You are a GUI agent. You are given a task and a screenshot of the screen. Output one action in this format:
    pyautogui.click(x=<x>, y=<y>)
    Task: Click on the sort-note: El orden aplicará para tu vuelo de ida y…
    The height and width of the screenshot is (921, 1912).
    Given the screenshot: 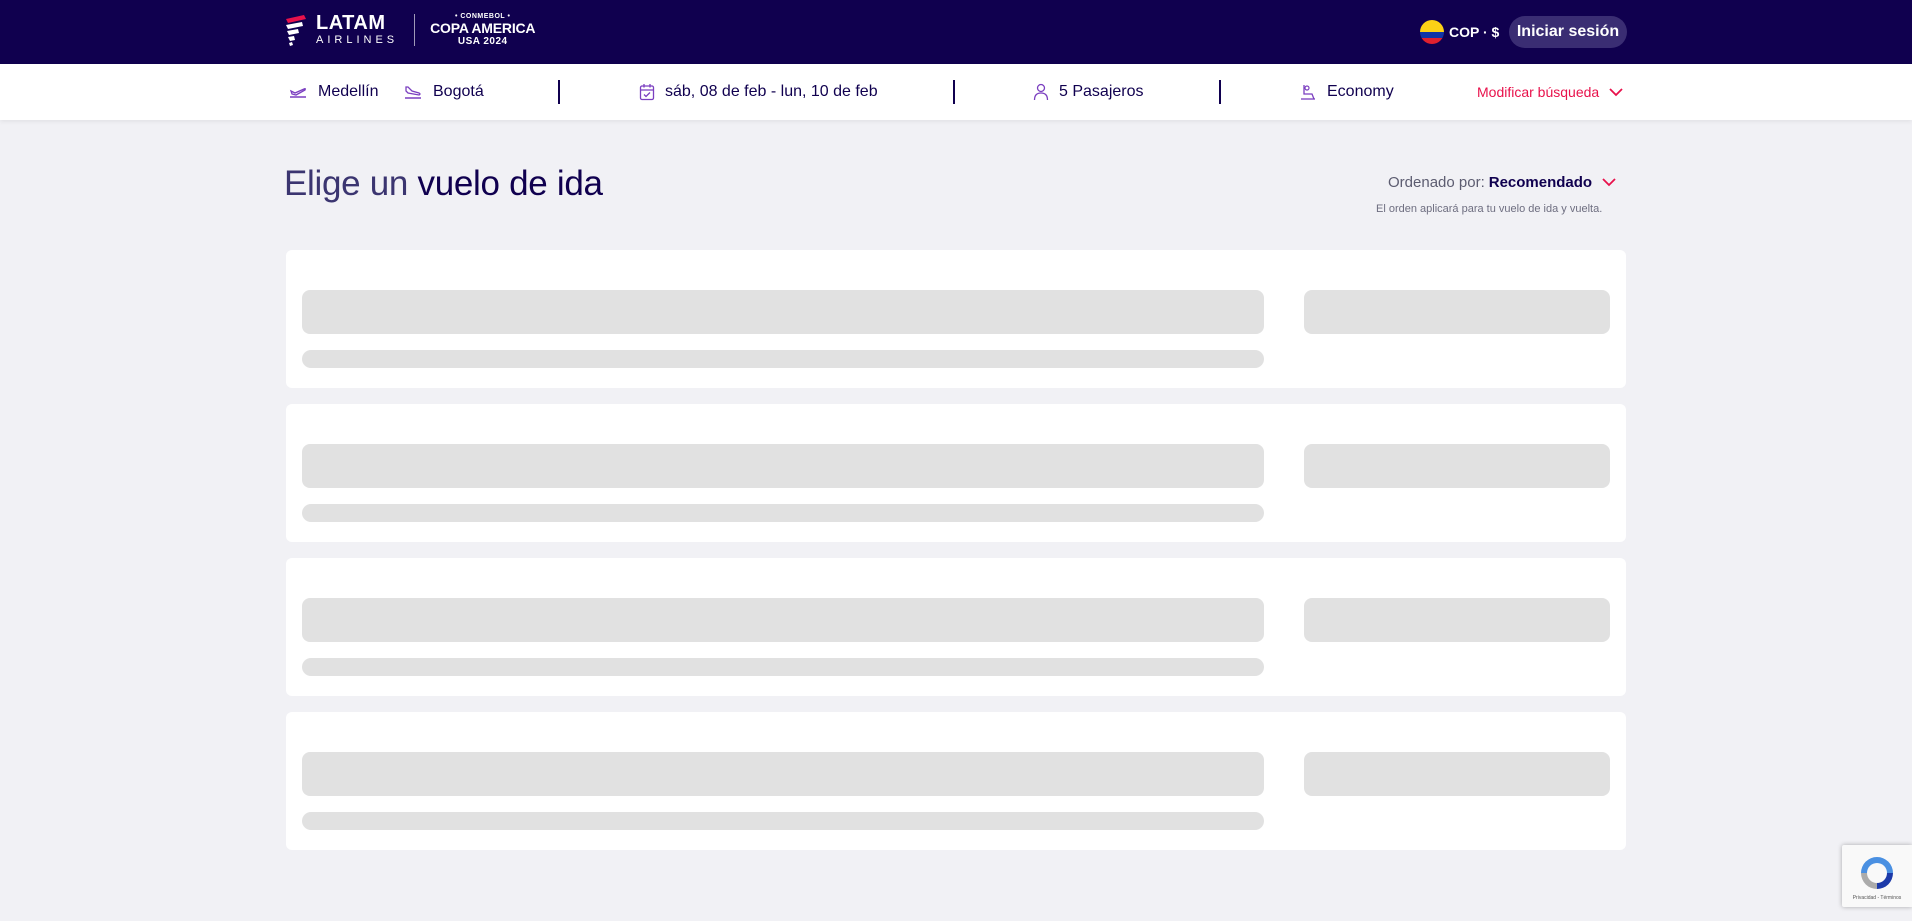 What is the action you would take?
    pyautogui.click(x=1489, y=209)
    